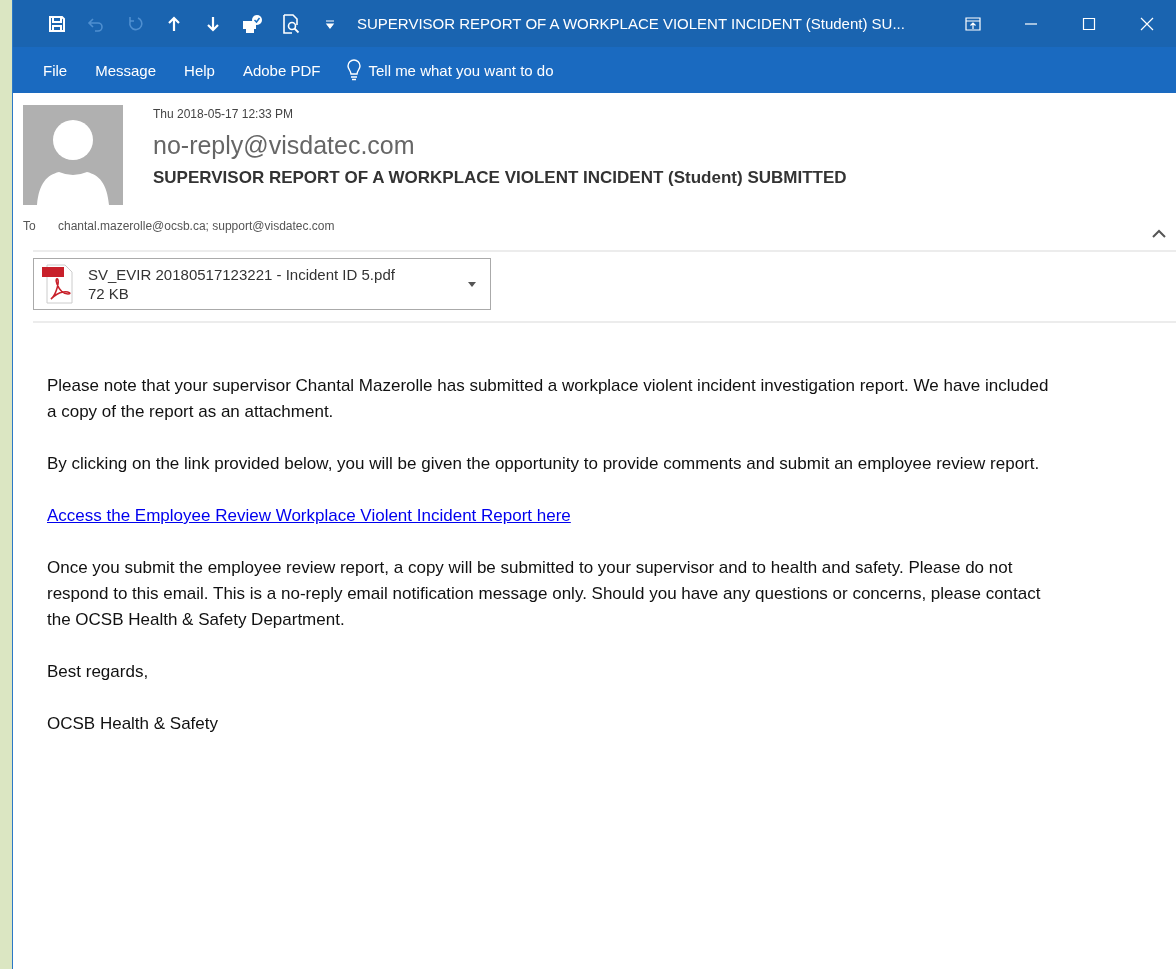  I want to click on body-paragraph: Best regards,, so click(98, 672).